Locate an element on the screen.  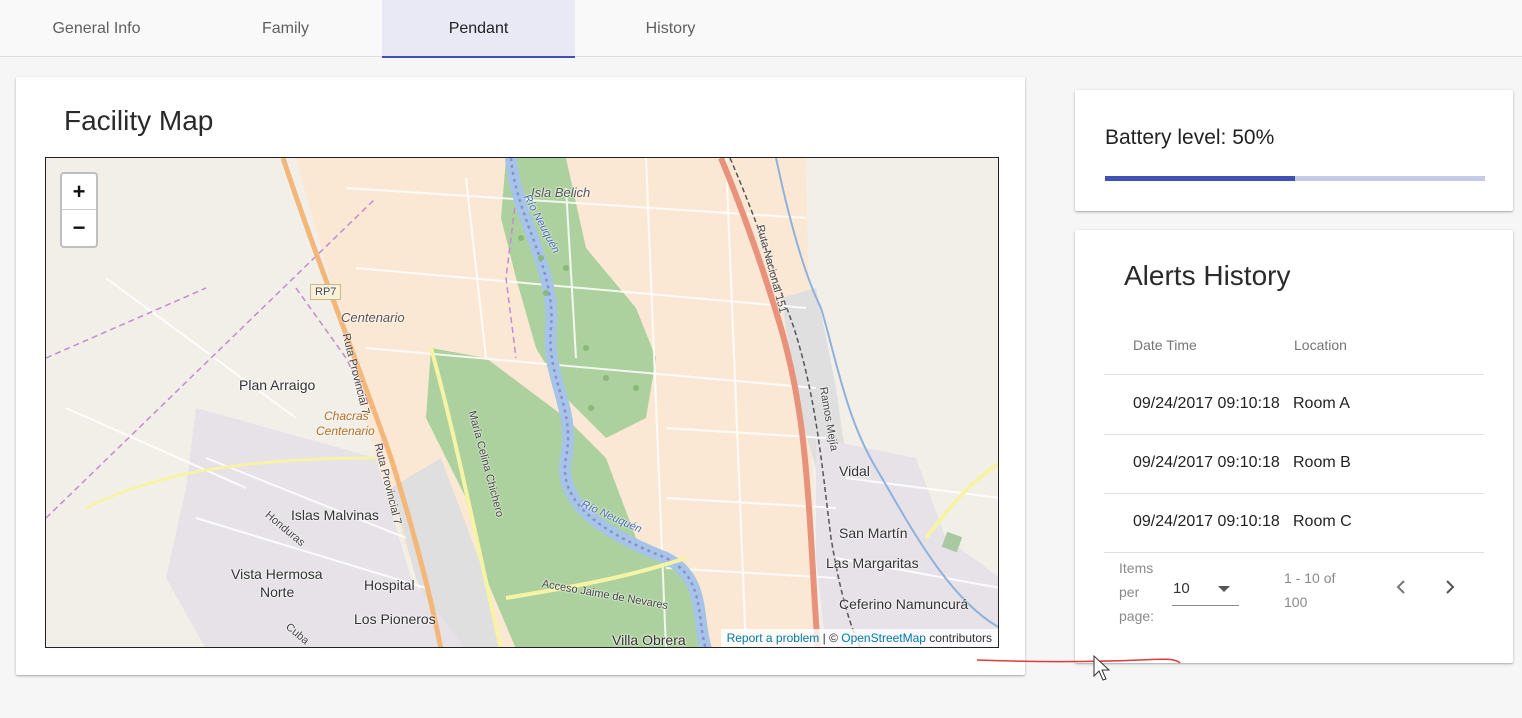
tab-family: Family is located at coordinates (285, 28).